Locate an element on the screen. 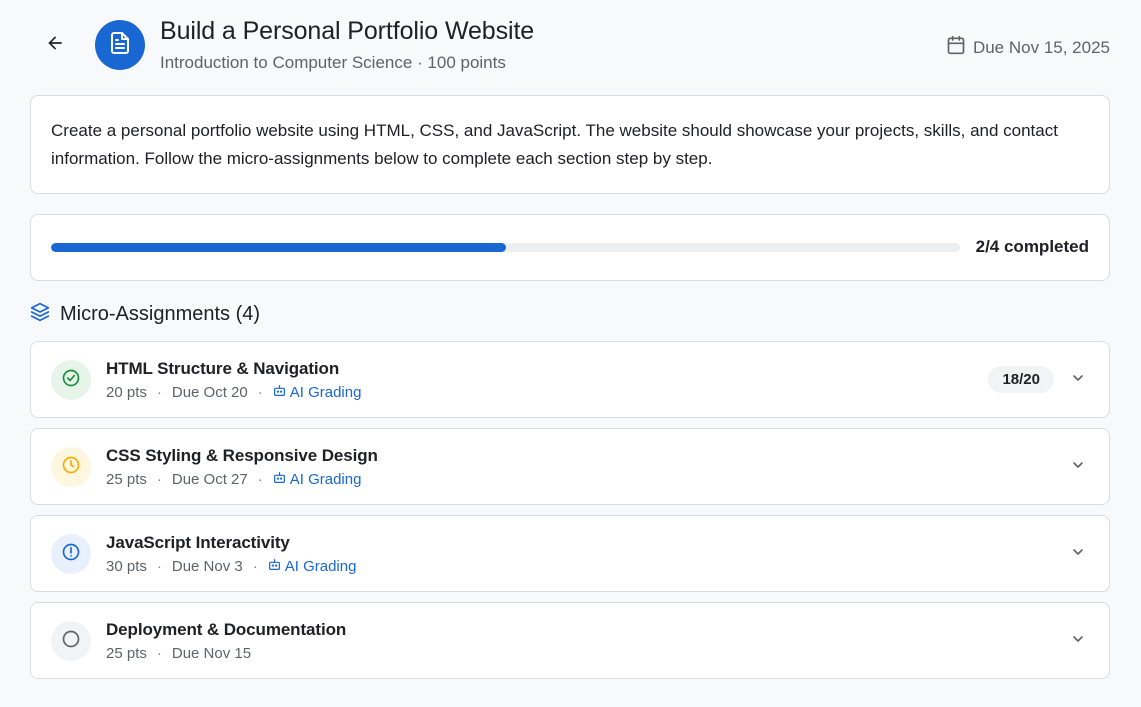 The image size is (1141, 707). assignment-title: CSS Styling & Responsive Design is located at coordinates (242, 455).